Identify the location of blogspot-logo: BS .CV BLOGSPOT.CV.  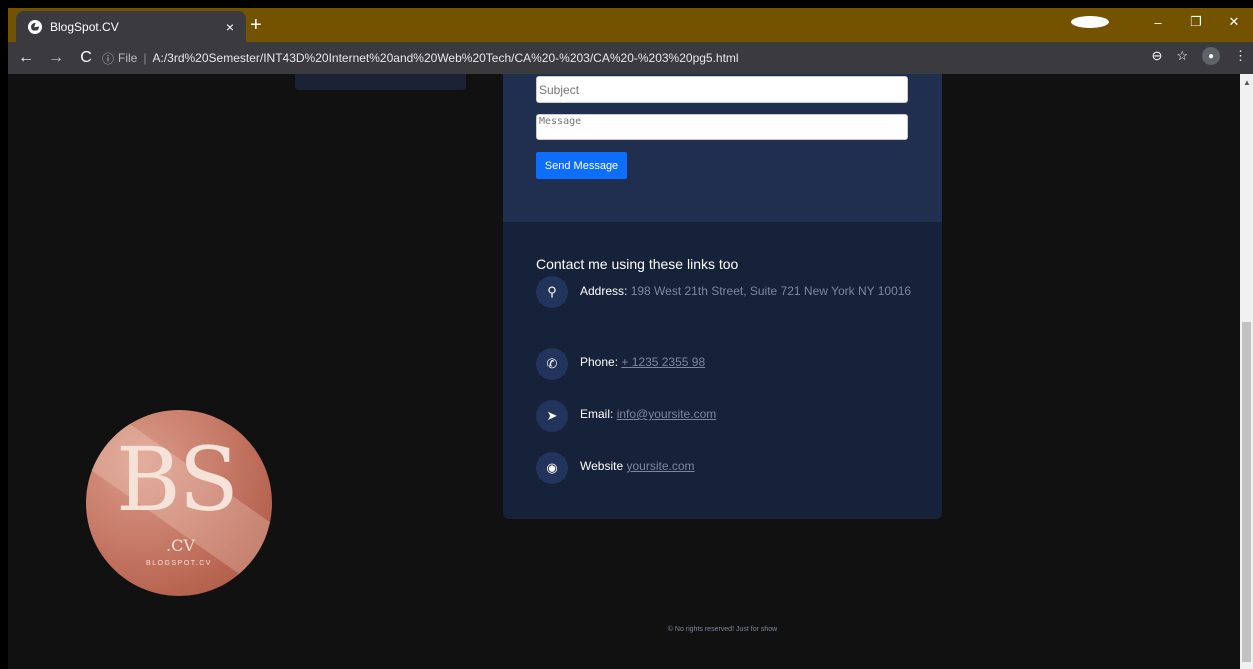
(179, 503).